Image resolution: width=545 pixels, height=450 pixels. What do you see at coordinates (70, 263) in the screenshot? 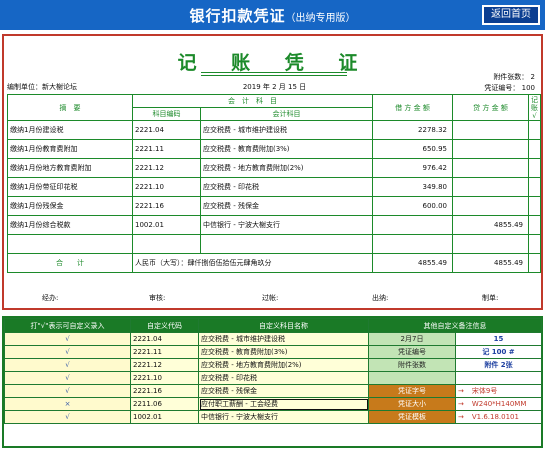
I see `total-label: 合 计` at bounding box center [70, 263].